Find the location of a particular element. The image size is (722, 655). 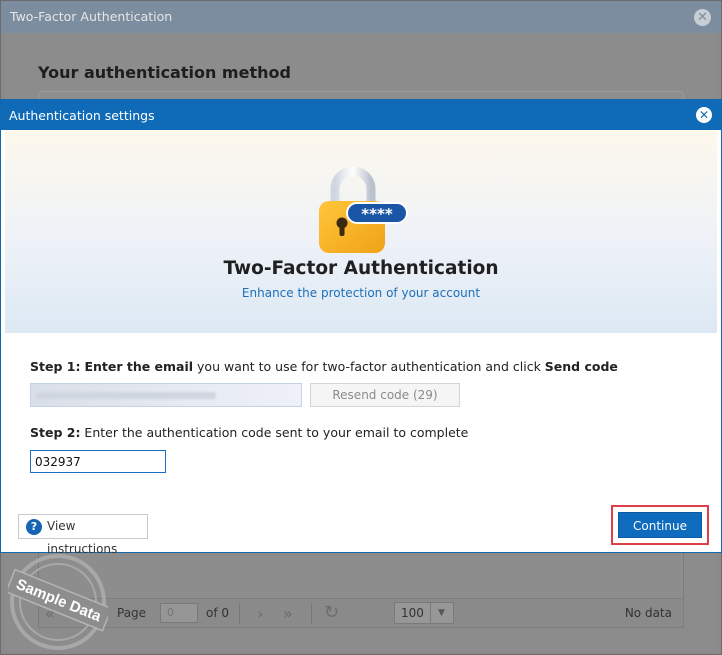

step1-bold-send: Send code is located at coordinates (581, 366).